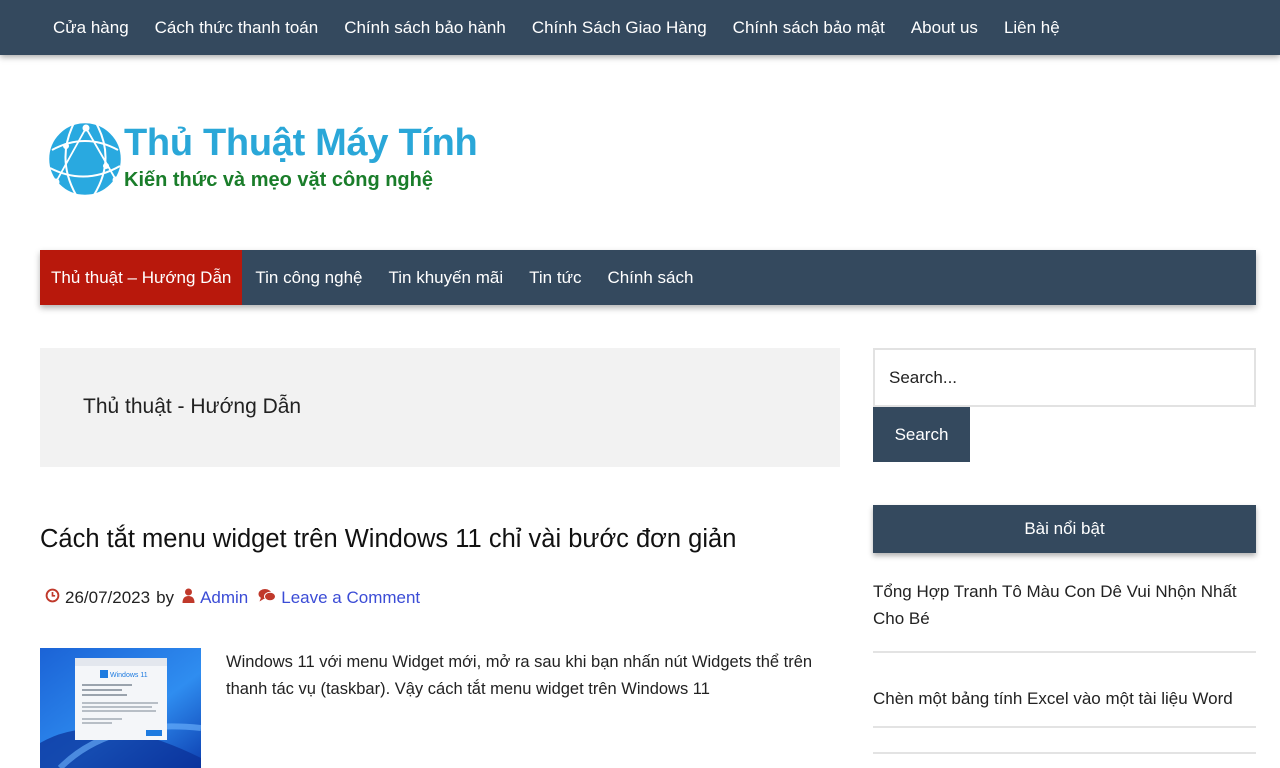  Describe the element at coordinates (108, 597) in the screenshot. I see `post-date: 26/07/2023` at that location.